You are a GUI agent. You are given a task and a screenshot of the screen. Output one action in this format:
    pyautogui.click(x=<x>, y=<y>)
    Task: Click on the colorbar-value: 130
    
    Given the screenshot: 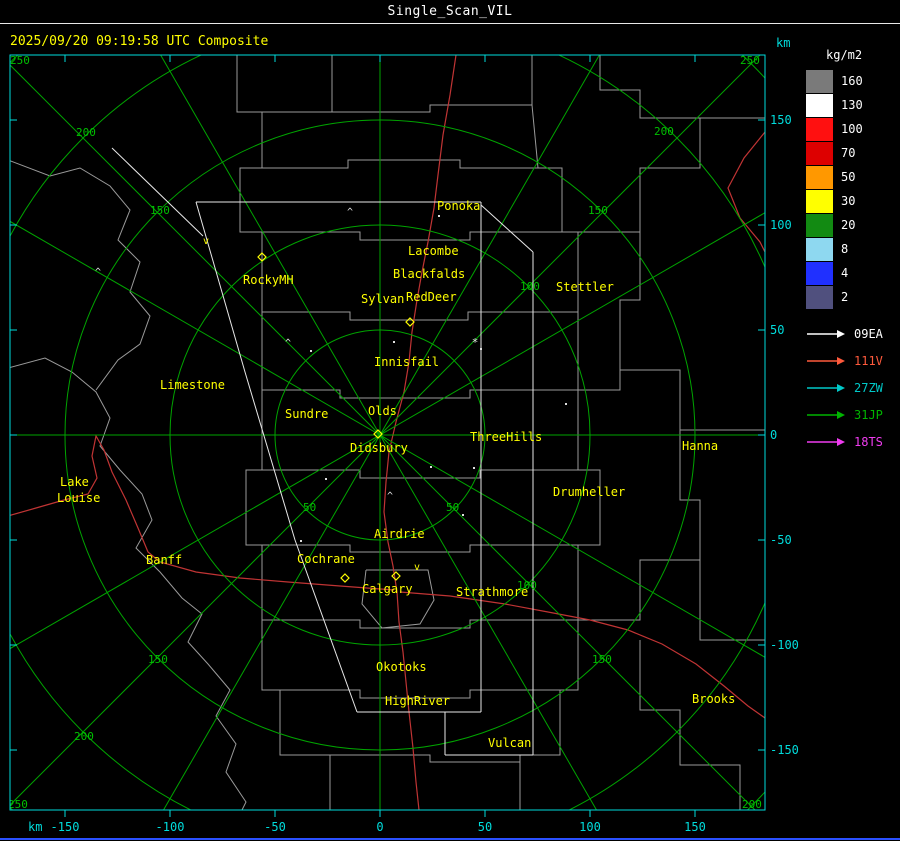 What is the action you would take?
    pyautogui.click(x=852, y=105)
    